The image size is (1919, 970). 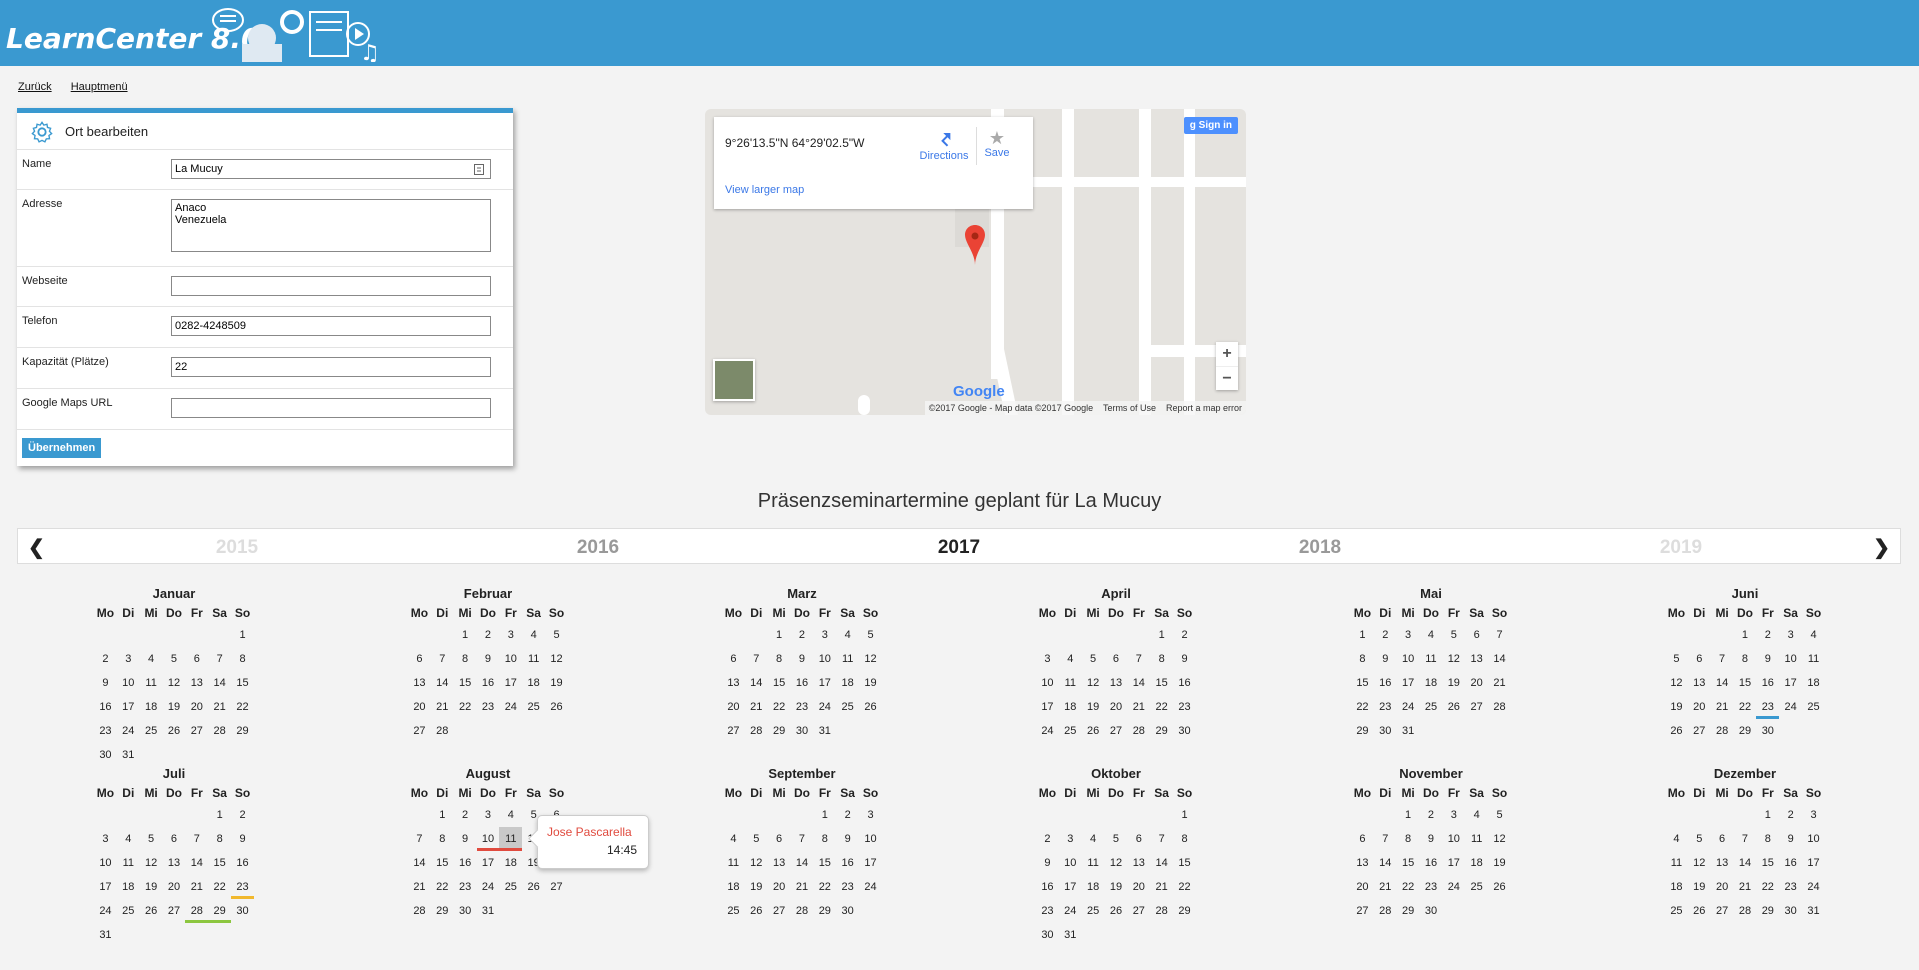 What do you see at coordinates (237, 548) in the screenshot?
I see `year-2015: 2015` at bounding box center [237, 548].